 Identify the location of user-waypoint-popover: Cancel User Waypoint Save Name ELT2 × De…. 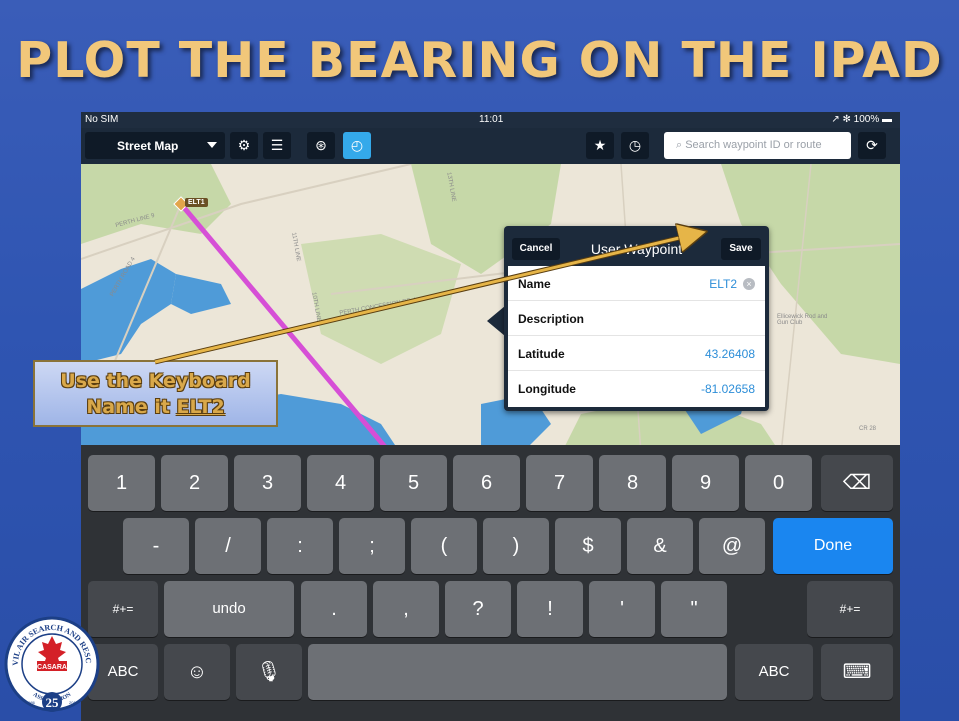
(636, 318).